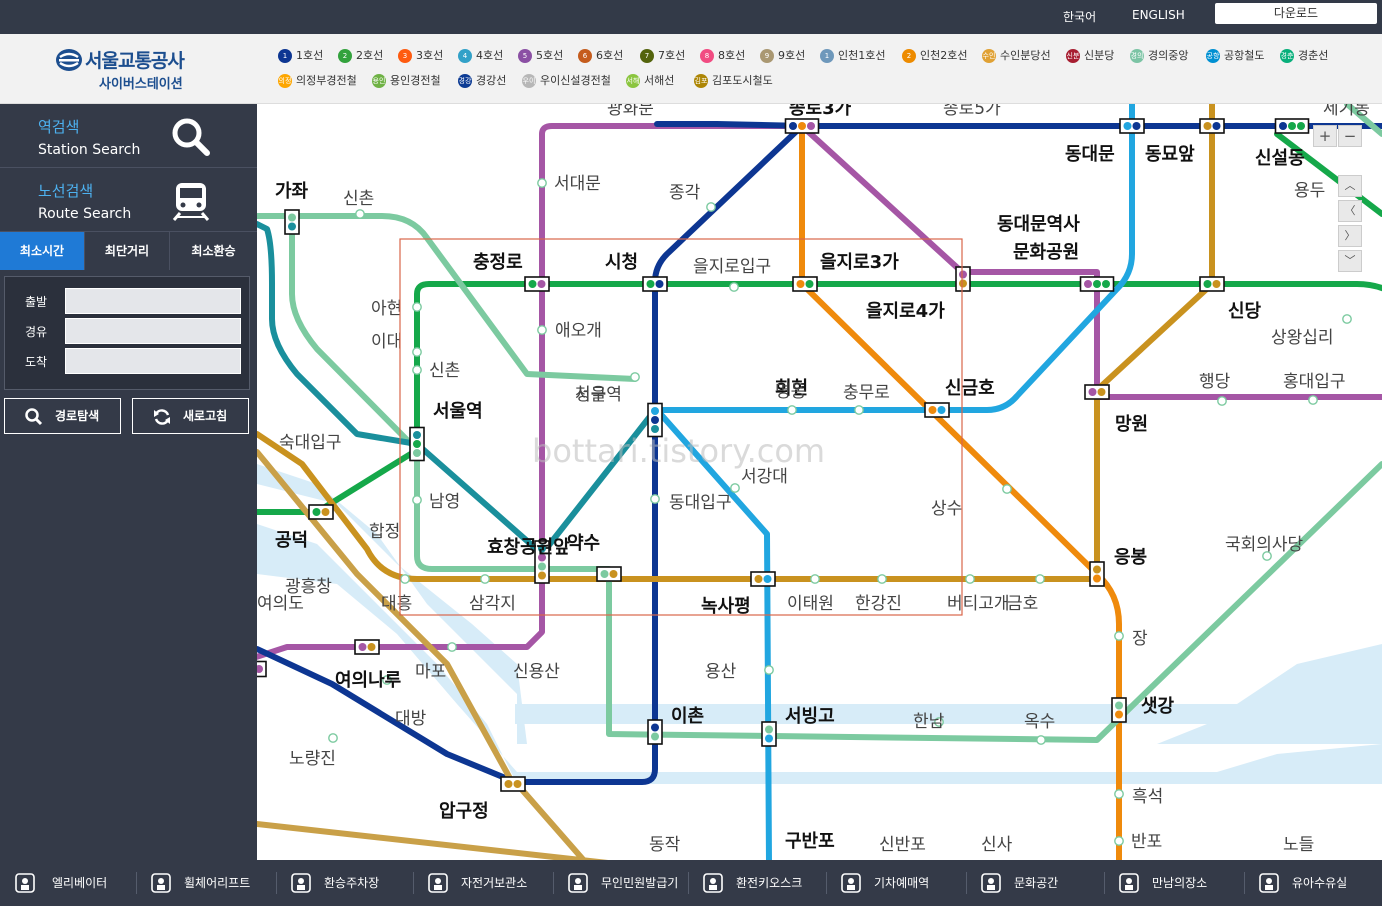 The width and height of the screenshot is (1382, 906). I want to click on legend-item: 3 3호선, so click(420, 56).